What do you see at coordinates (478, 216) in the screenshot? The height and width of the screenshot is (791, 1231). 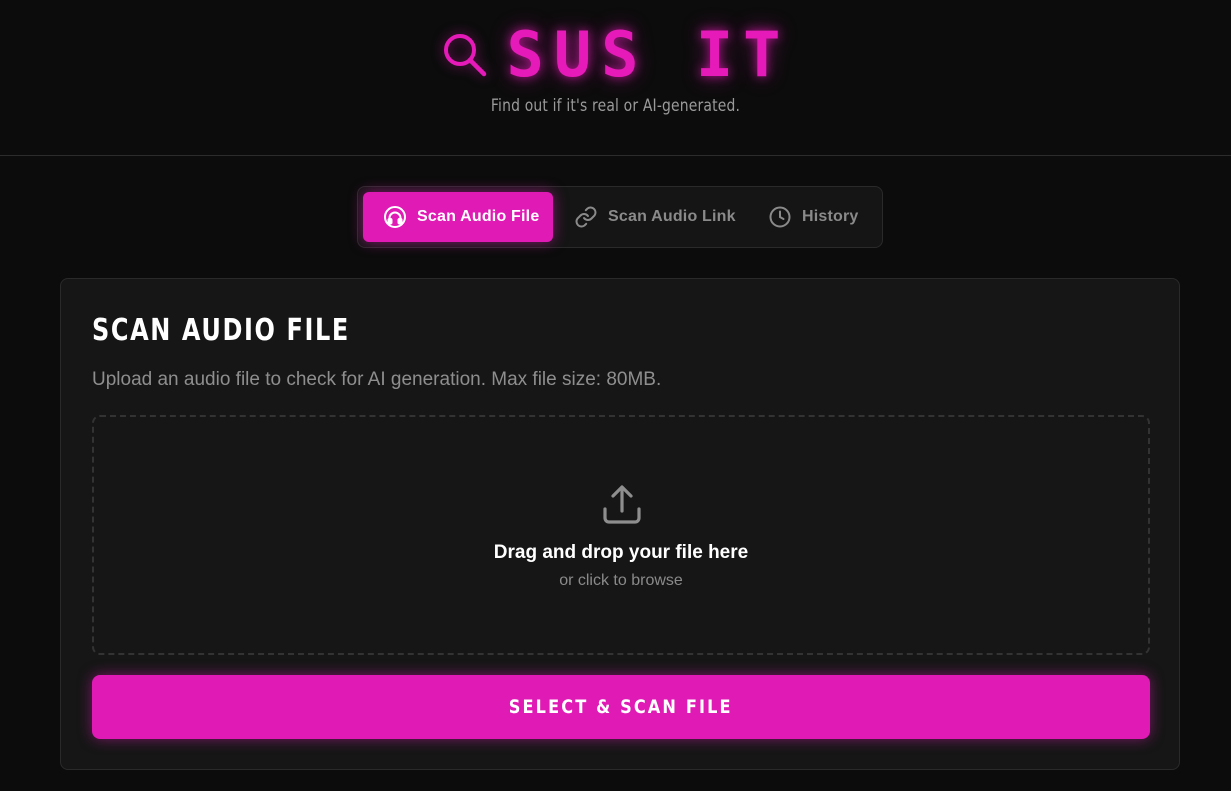 I see `tab-label: Scan Audio File` at bounding box center [478, 216].